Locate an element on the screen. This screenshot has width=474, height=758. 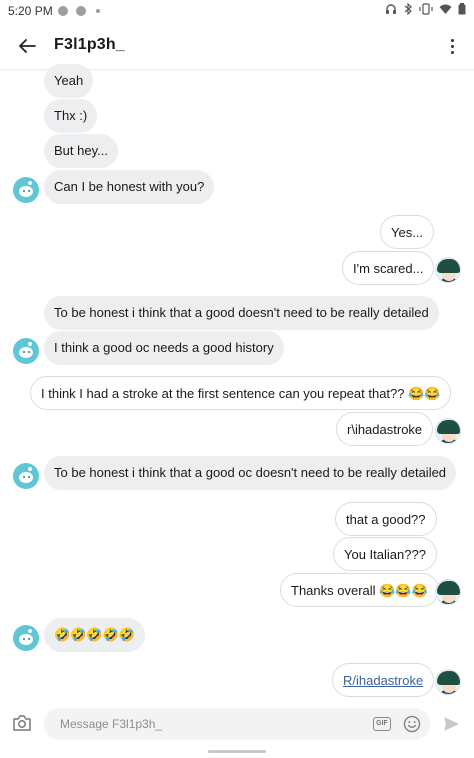
send-button is located at coordinates (451, 724).